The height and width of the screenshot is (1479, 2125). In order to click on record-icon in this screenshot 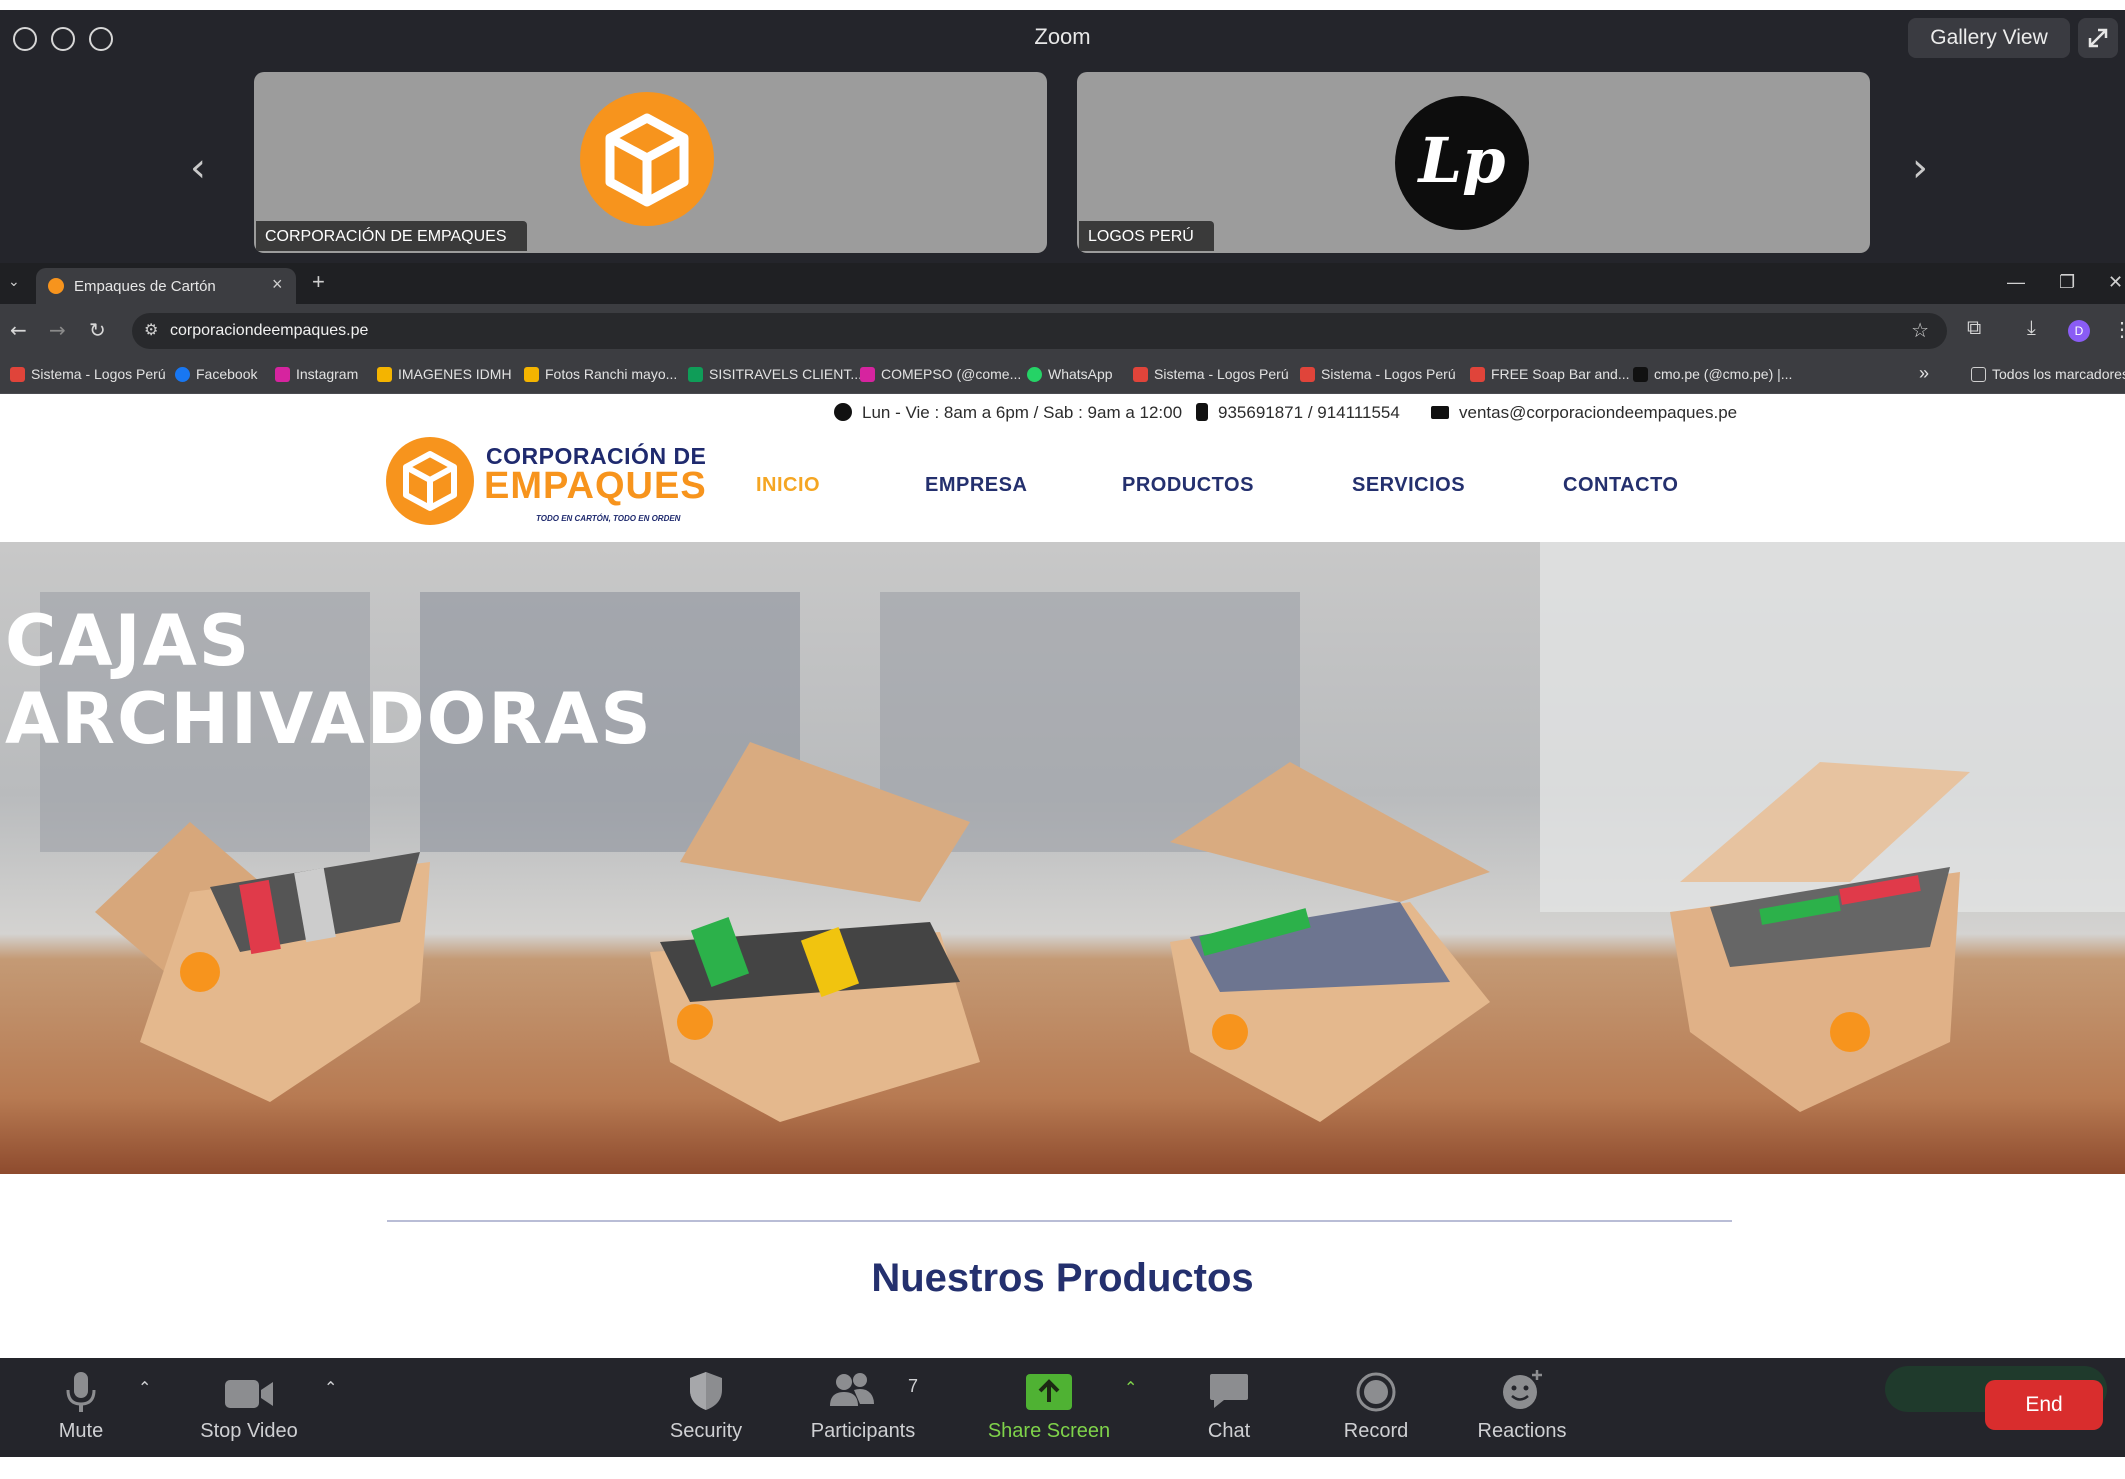, I will do `click(1376, 1392)`.